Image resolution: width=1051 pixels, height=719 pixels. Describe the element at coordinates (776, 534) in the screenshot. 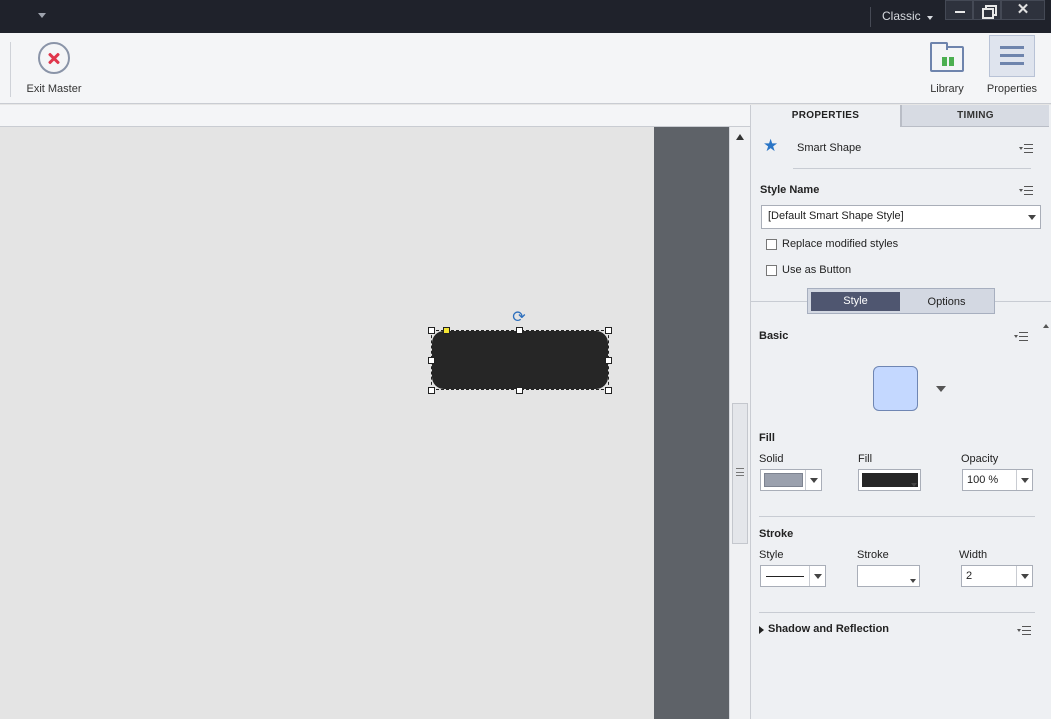

I see `stroke-section-title: Stroke` at that location.